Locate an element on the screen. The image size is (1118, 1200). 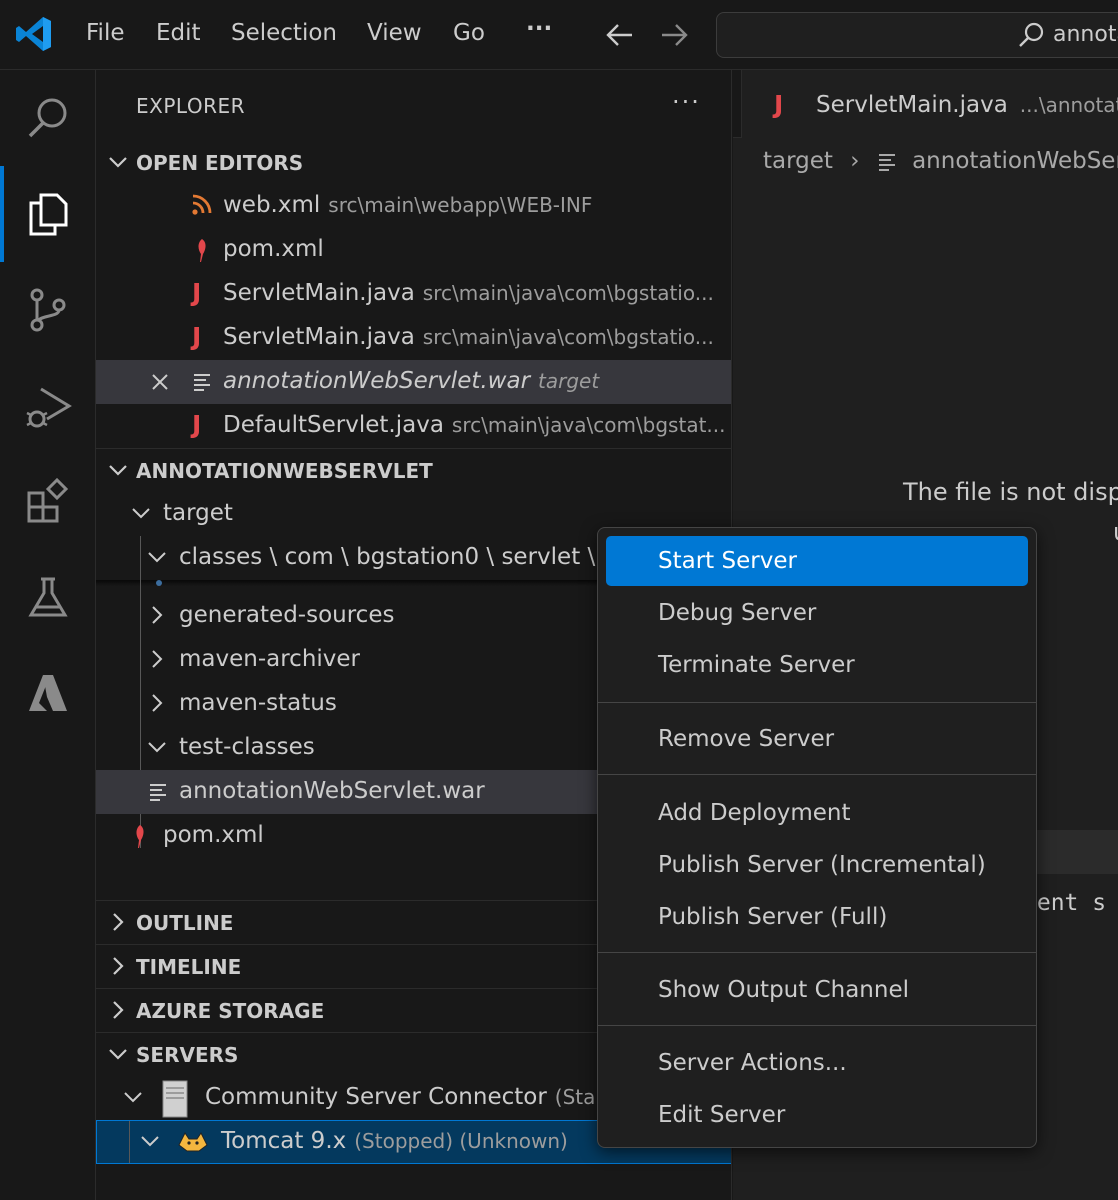
run-debug-icon is located at coordinates (49, 407).